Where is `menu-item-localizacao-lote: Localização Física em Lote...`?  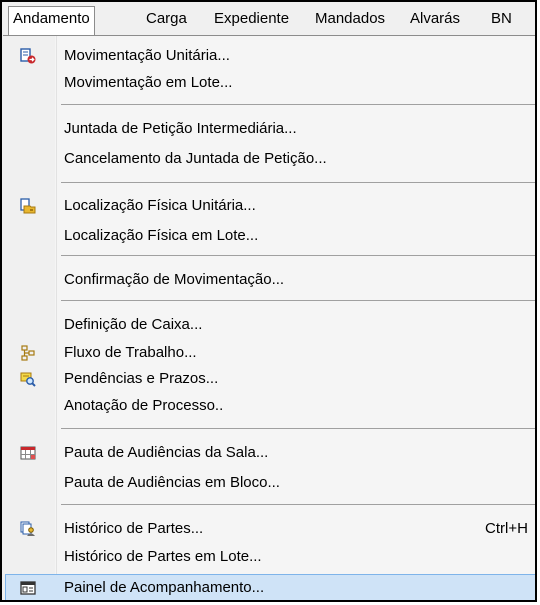 menu-item-localizacao-lote: Localização Física em Lote... is located at coordinates (269, 236).